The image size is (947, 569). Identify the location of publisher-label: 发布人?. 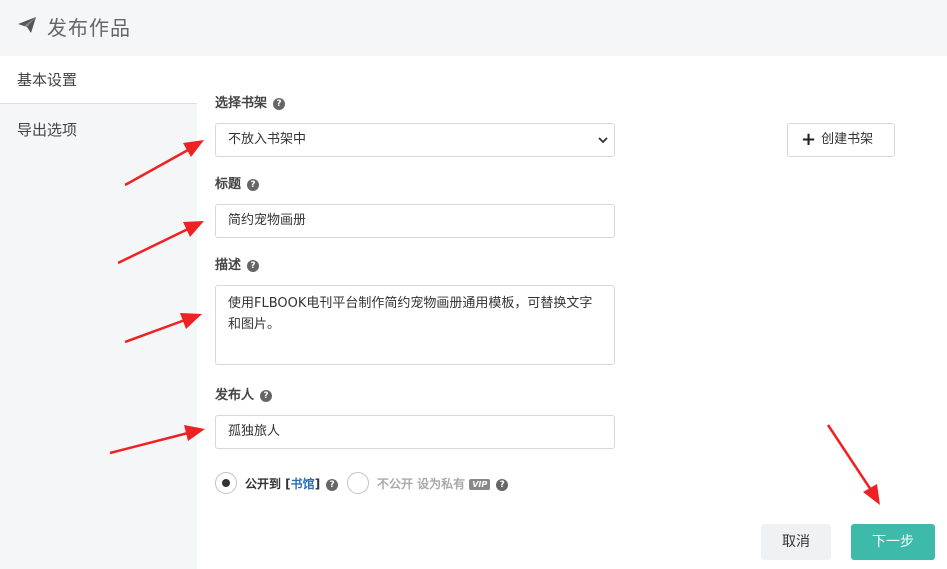
(244, 393).